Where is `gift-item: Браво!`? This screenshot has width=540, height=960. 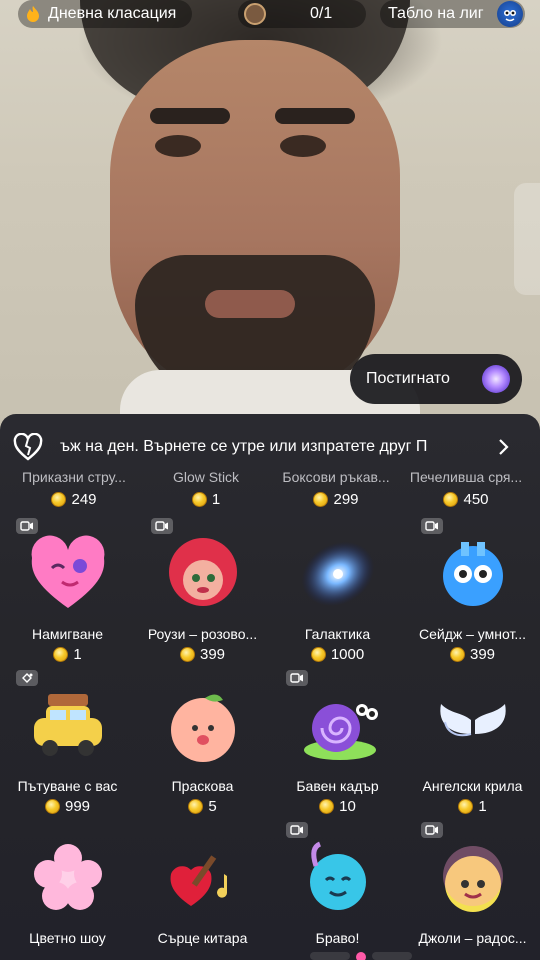
gift-item: Браво! is located at coordinates (337, 891).